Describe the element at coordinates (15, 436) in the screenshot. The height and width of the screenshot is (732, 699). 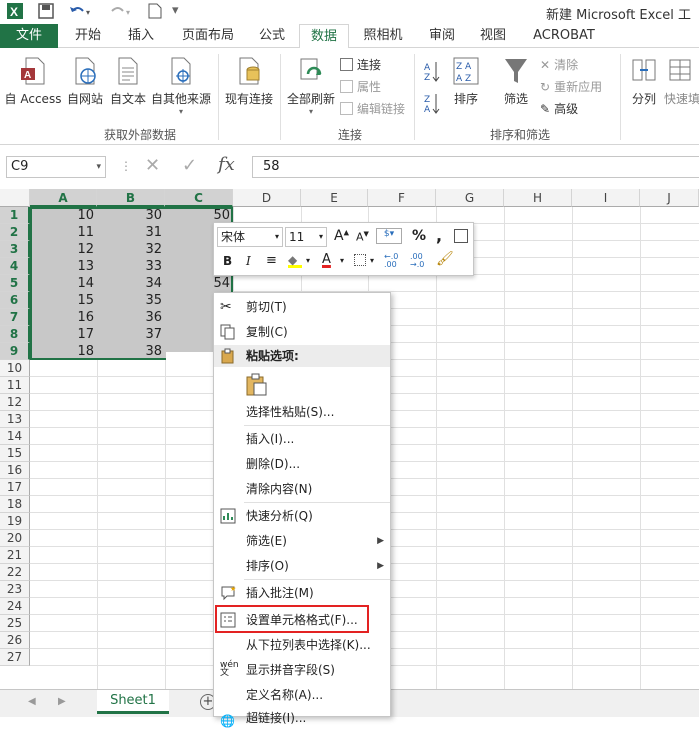
I see `row-header: 14` at that location.